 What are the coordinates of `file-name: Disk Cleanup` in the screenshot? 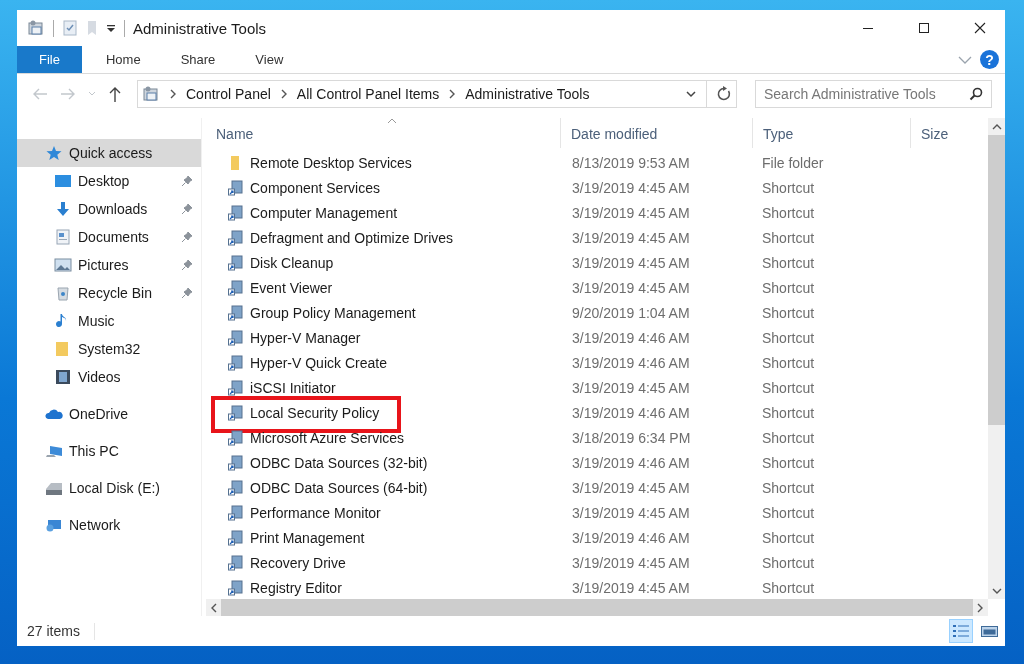 It's located at (292, 262).